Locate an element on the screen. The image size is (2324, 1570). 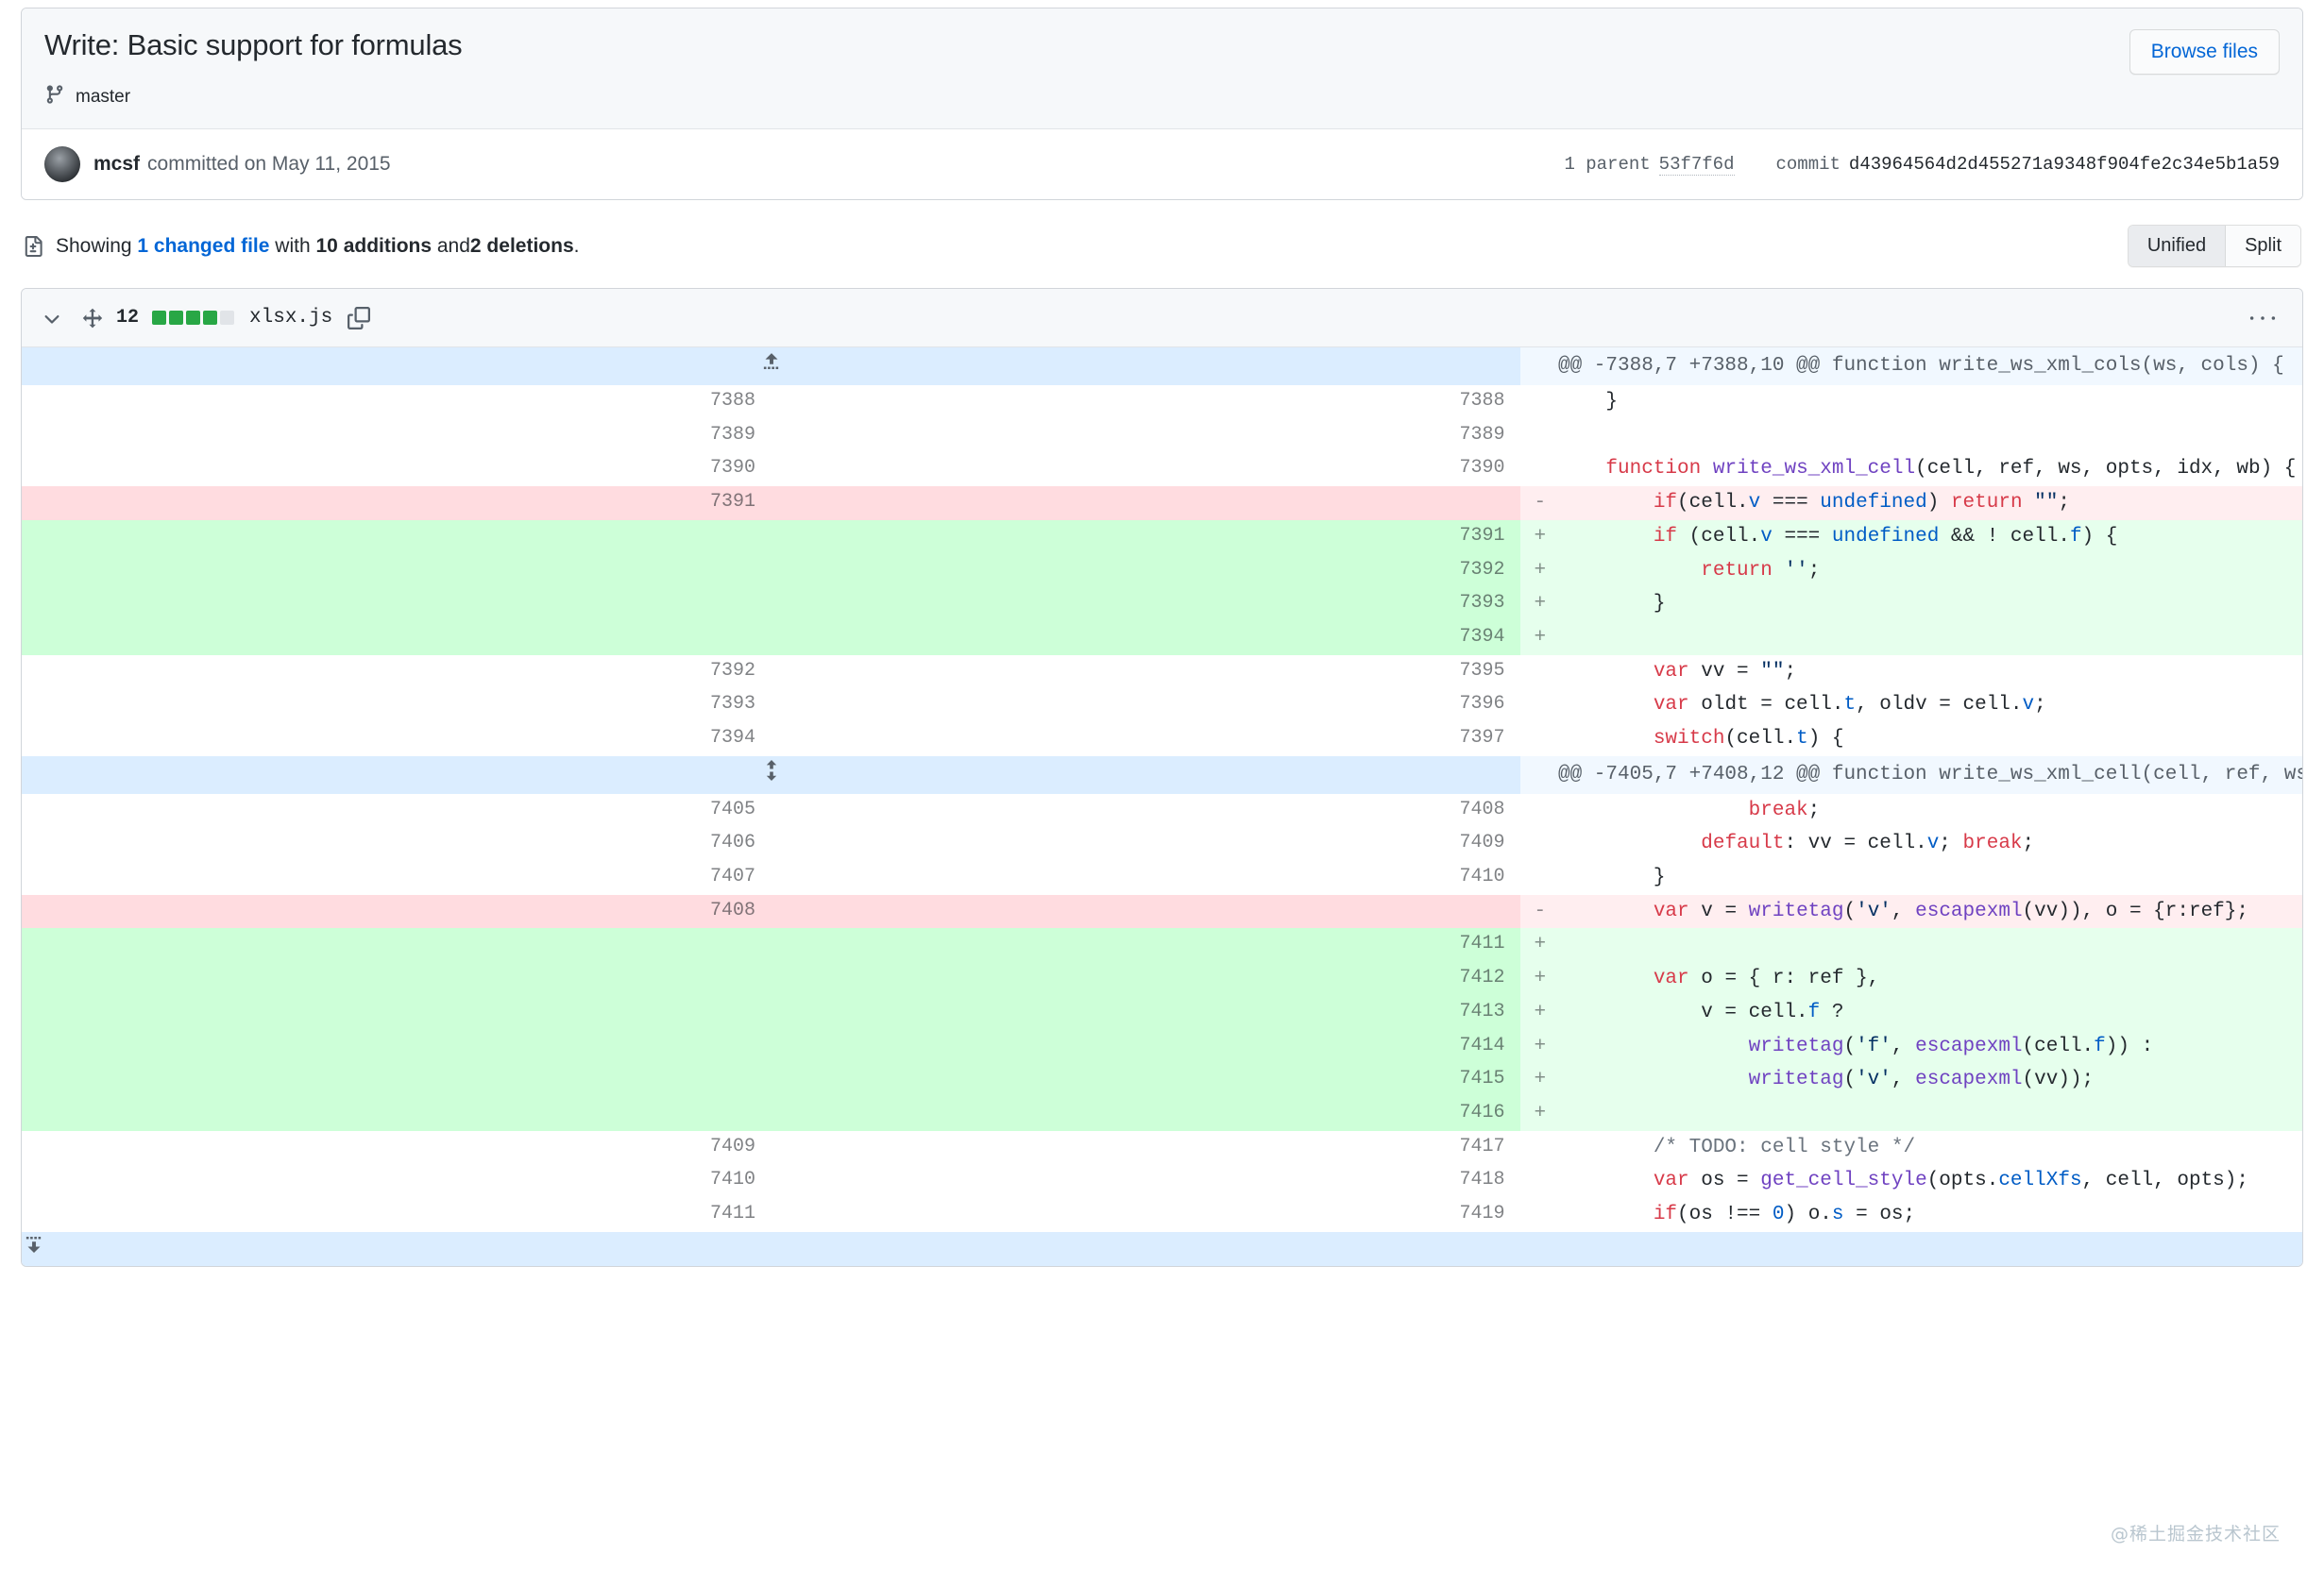
line-number-new: 7409 is located at coordinates (1145, 844).